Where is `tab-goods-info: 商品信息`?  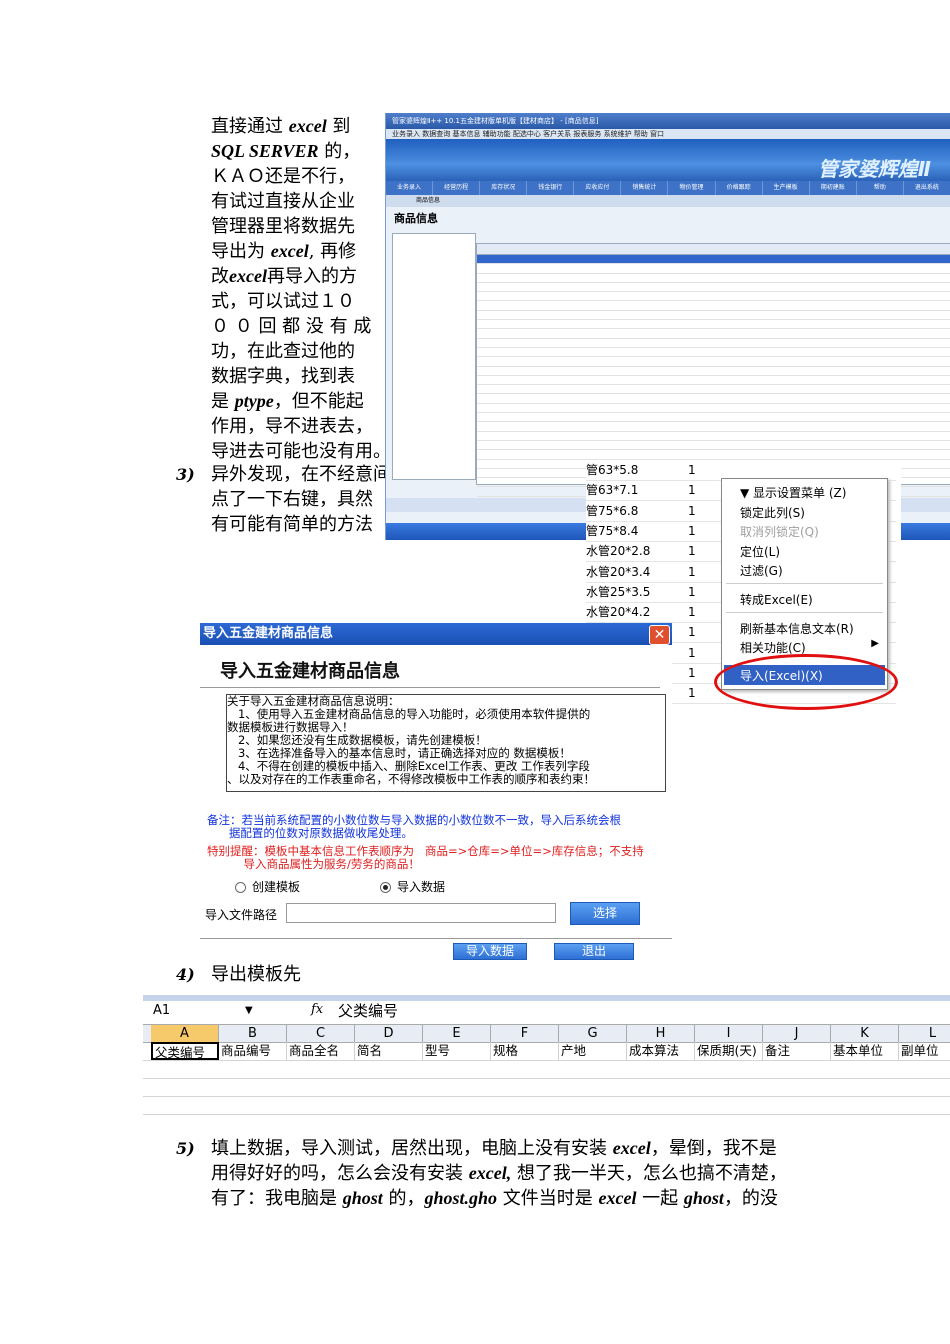
tab-goods-info: 商品信息 is located at coordinates (413, 200).